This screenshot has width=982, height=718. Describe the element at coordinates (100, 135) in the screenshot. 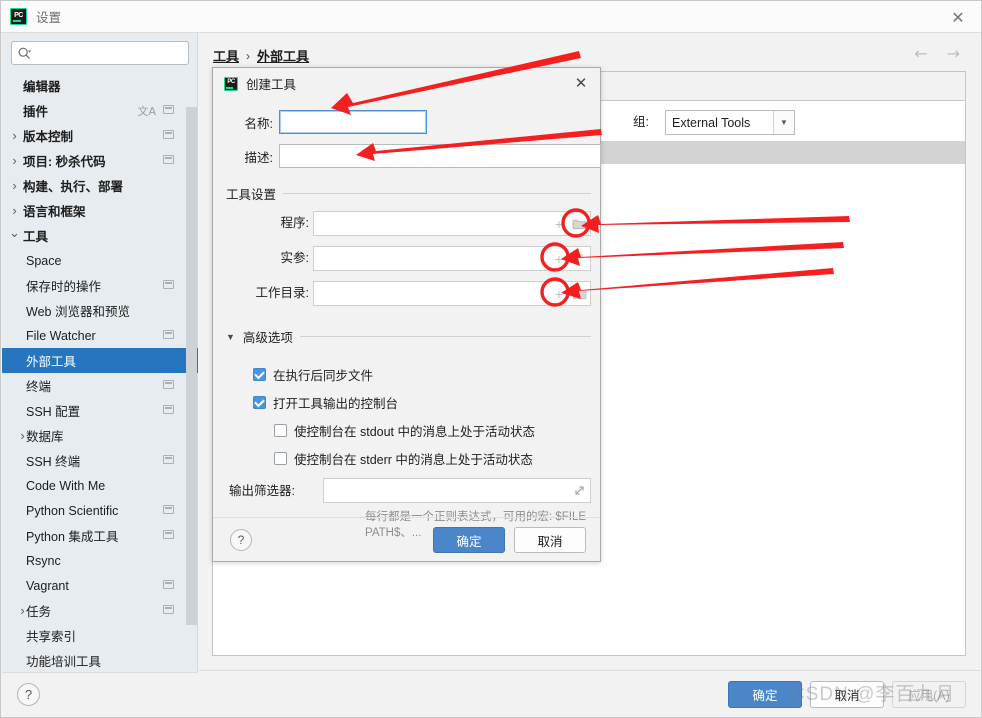

I see `sidebar-item-2: › 版本控制` at that location.